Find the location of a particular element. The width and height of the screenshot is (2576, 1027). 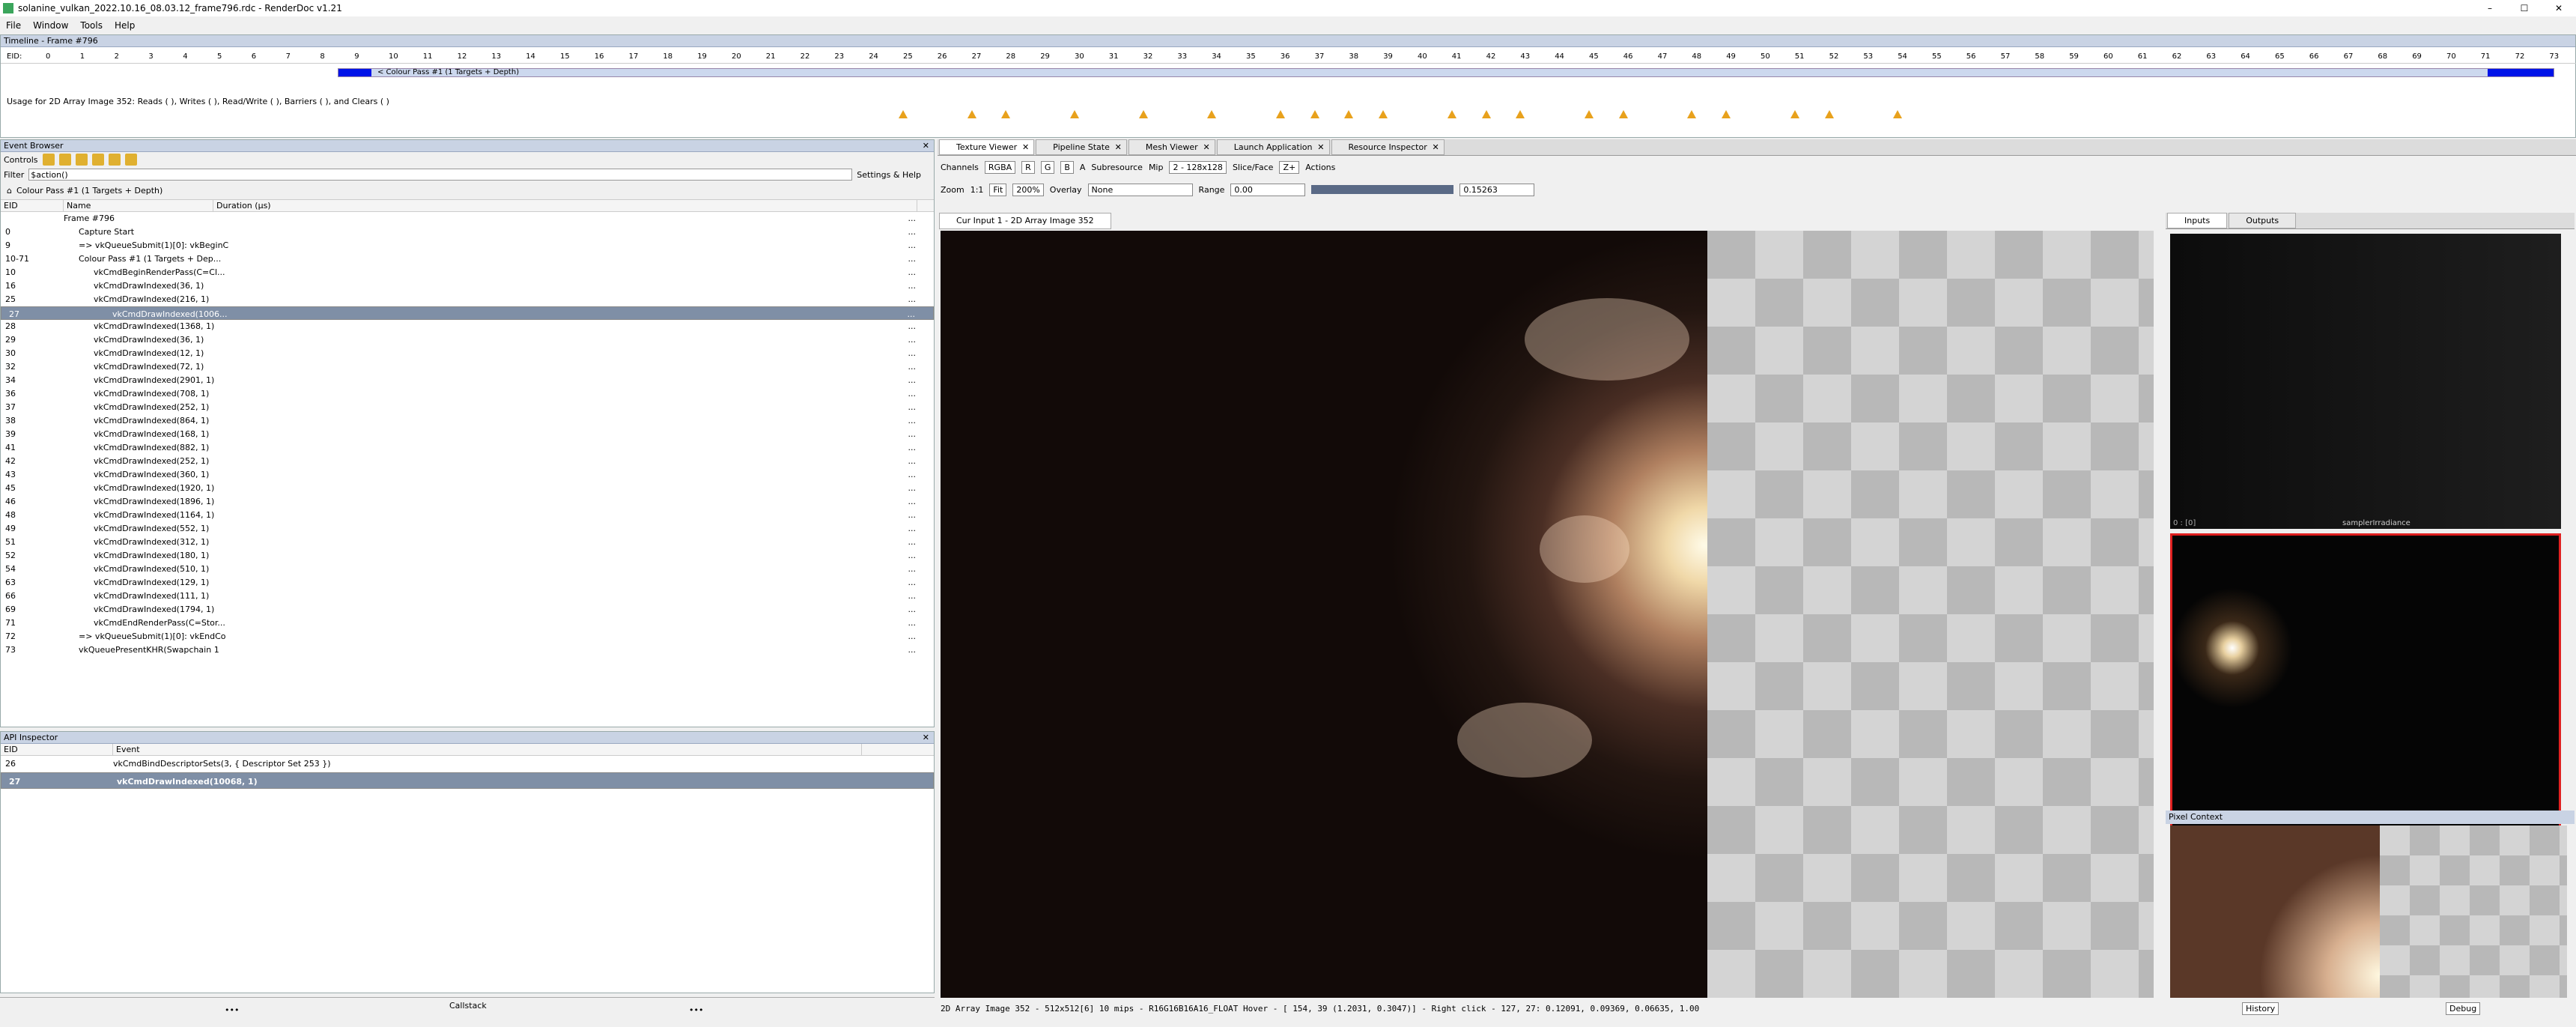

timeline-tick: 5 is located at coordinates (219, 56).